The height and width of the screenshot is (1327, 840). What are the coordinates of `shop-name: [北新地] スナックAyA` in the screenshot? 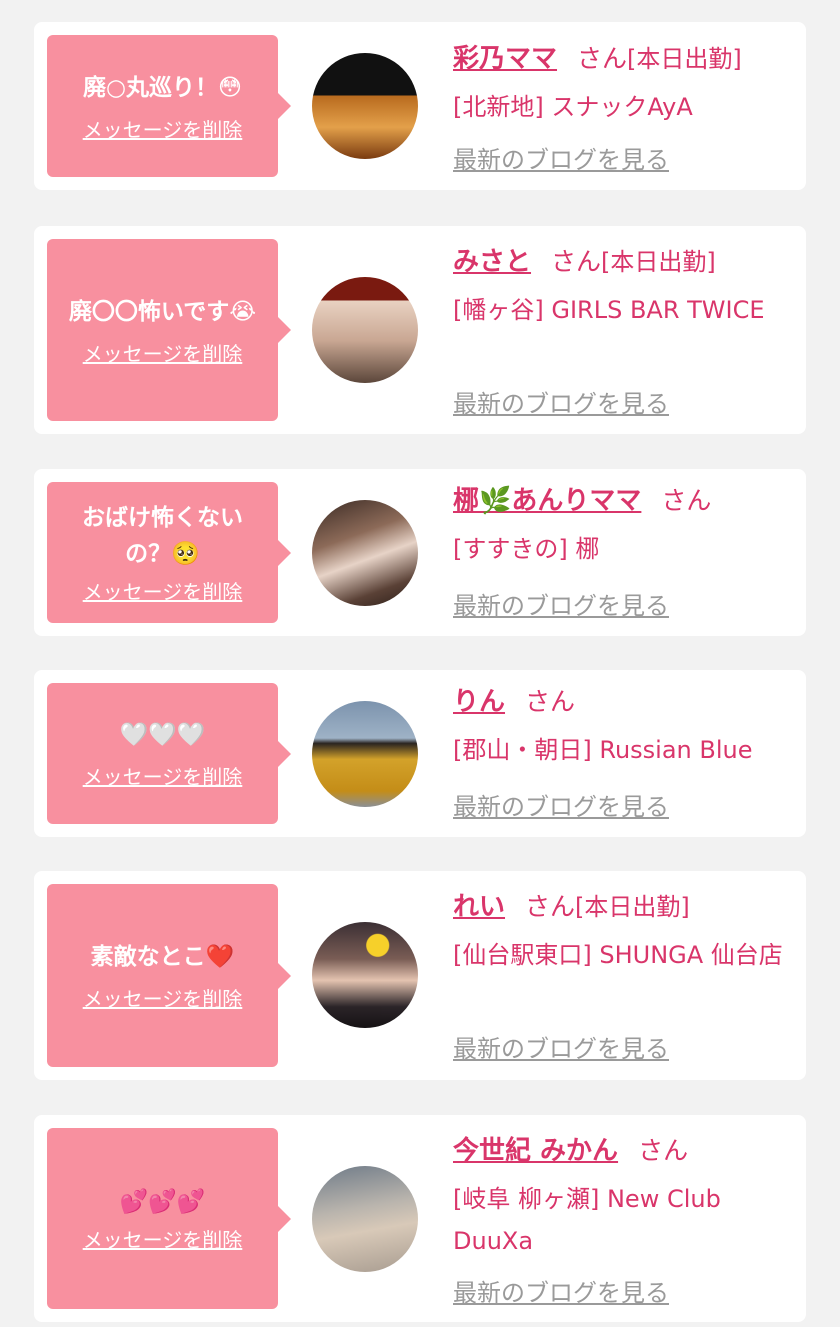 It's located at (573, 107).